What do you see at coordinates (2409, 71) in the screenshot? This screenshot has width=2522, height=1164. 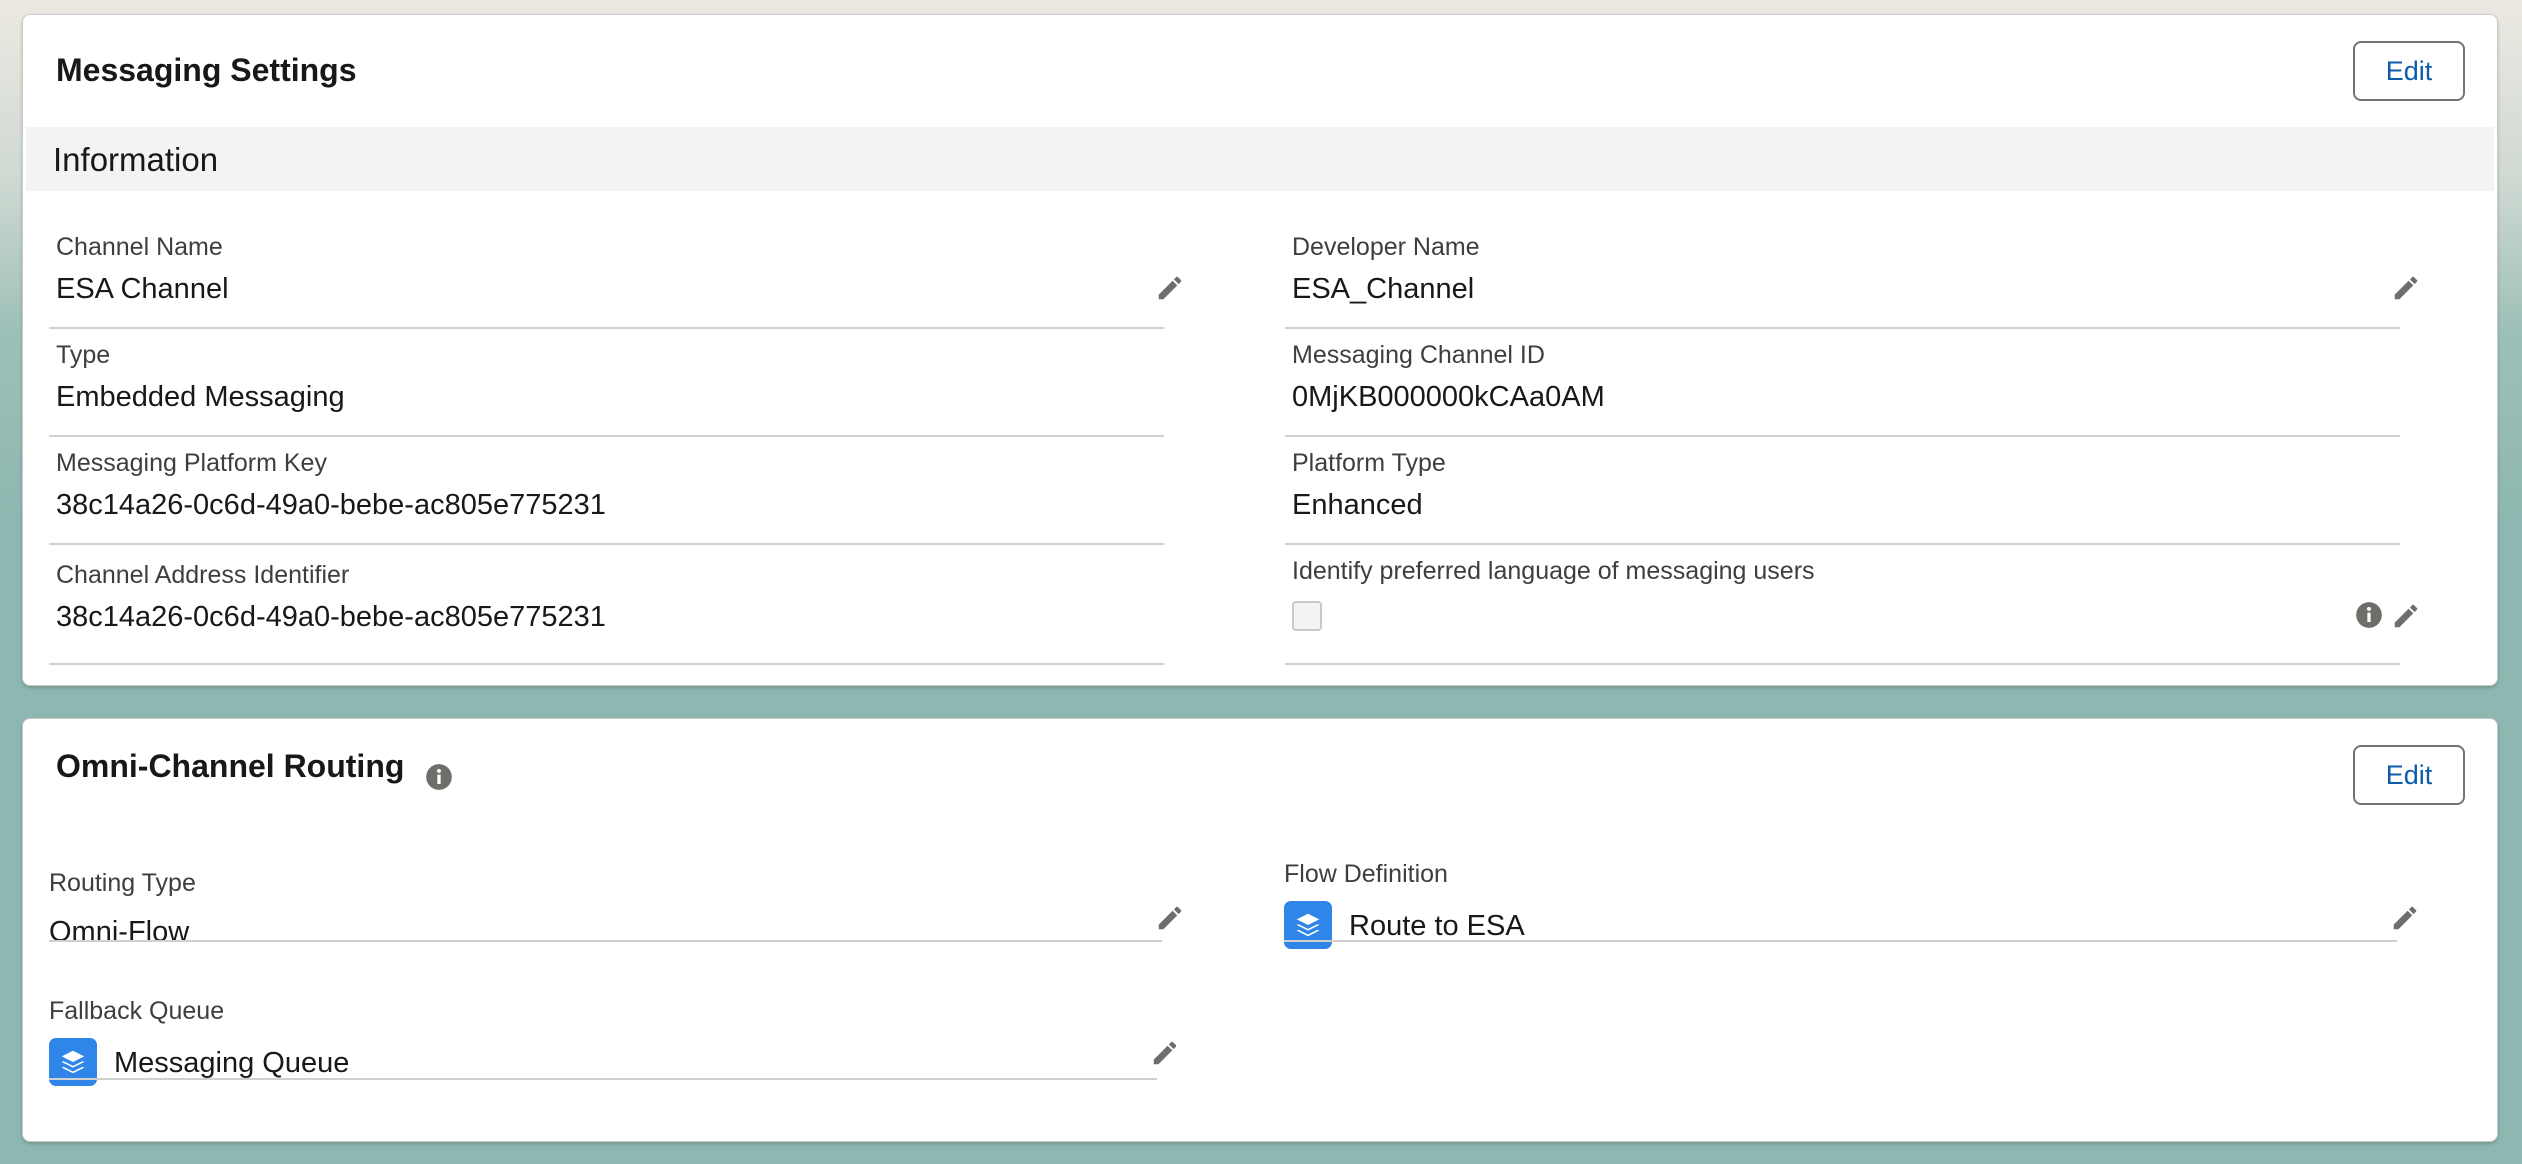 I see `messaging-settings-edit-button: Edit` at bounding box center [2409, 71].